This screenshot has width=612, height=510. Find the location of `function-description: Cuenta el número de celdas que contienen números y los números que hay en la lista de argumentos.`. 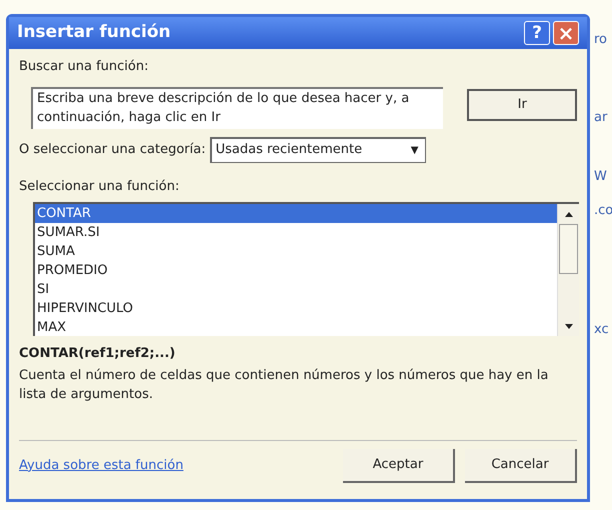

function-description: Cuenta el número de celdas que contienen números y los números que hay en la lista de argumentos. is located at coordinates (284, 385).